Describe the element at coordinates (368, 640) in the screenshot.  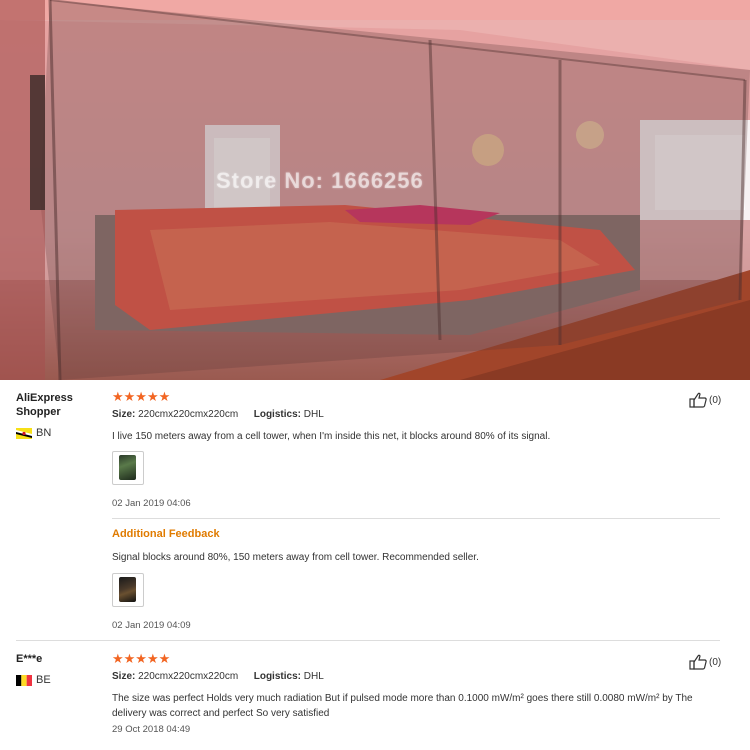
I see `review-divider` at that location.